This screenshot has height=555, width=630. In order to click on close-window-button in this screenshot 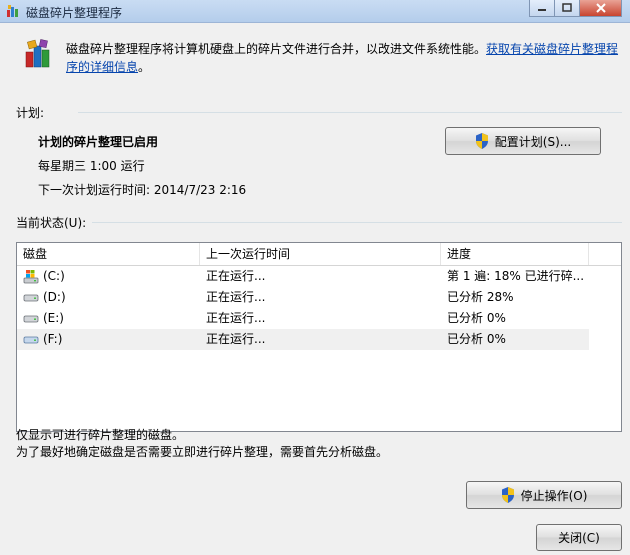, I will do `click(600, 8)`.